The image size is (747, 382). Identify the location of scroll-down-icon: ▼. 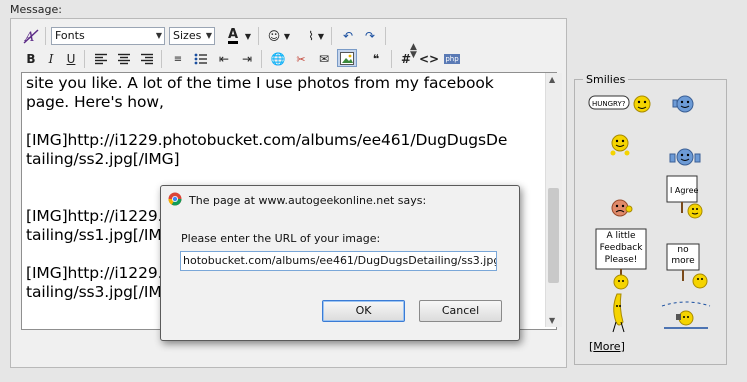
(552, 320).